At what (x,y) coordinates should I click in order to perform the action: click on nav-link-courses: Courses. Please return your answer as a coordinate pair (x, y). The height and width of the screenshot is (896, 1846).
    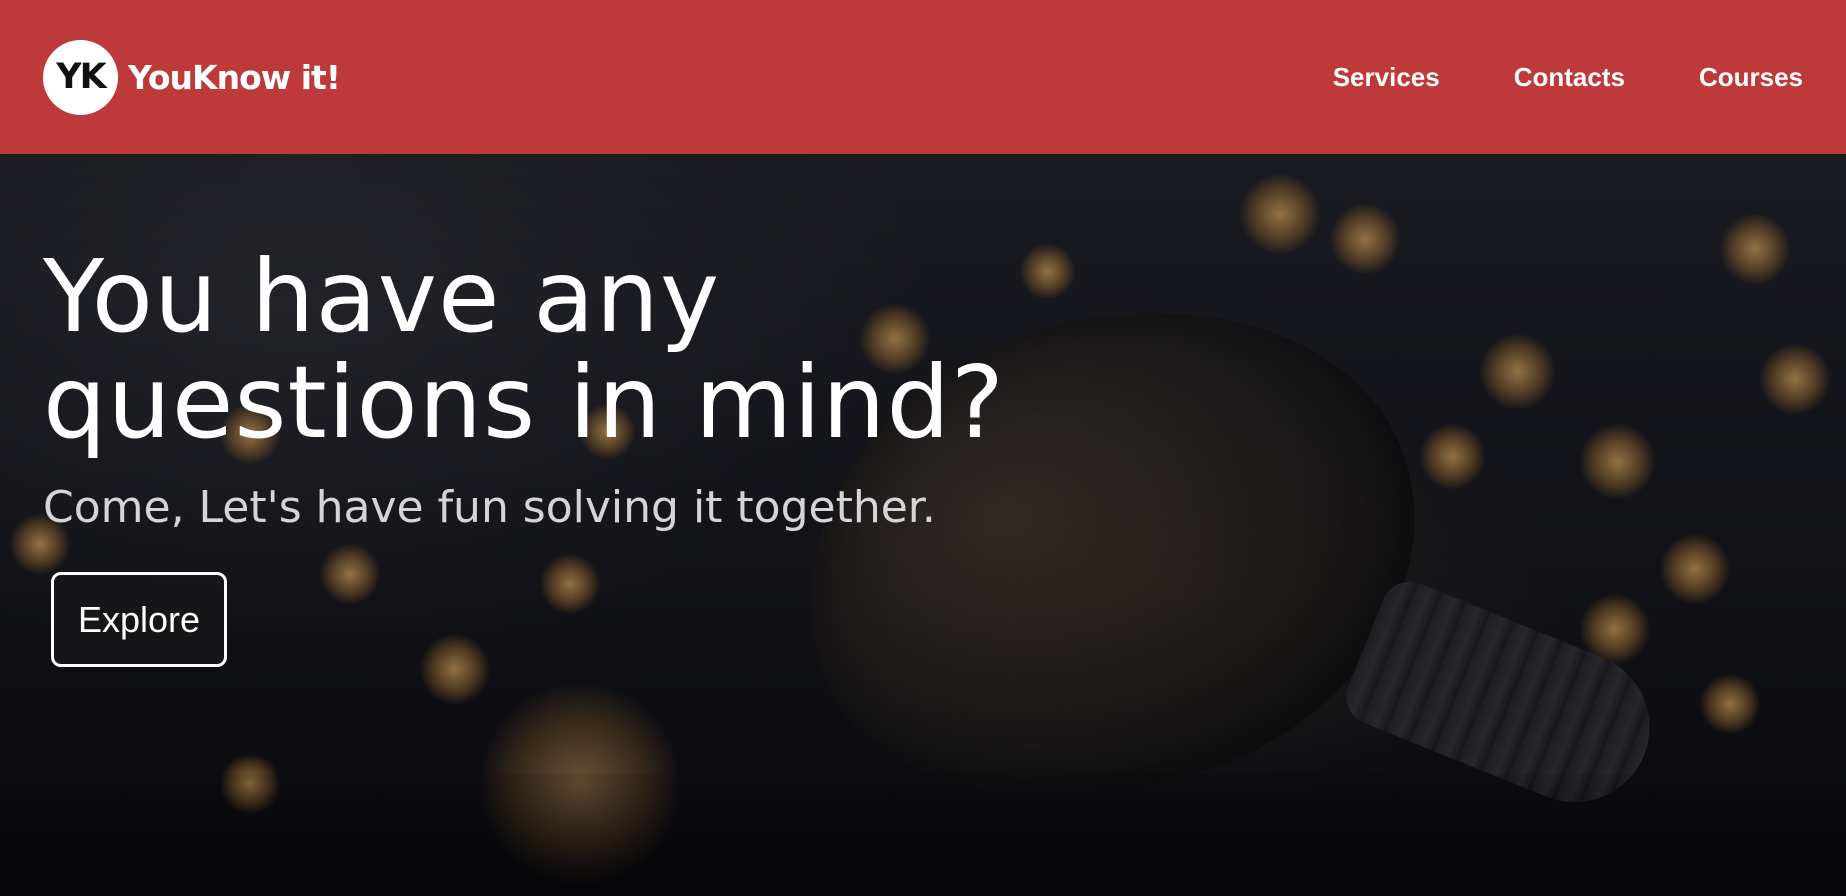
    Looking at the image, I should click on (1751, 77).